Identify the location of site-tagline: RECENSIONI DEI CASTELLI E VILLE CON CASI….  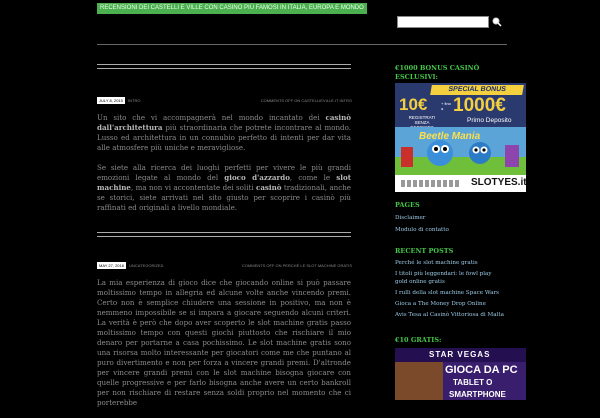
(232, 8).